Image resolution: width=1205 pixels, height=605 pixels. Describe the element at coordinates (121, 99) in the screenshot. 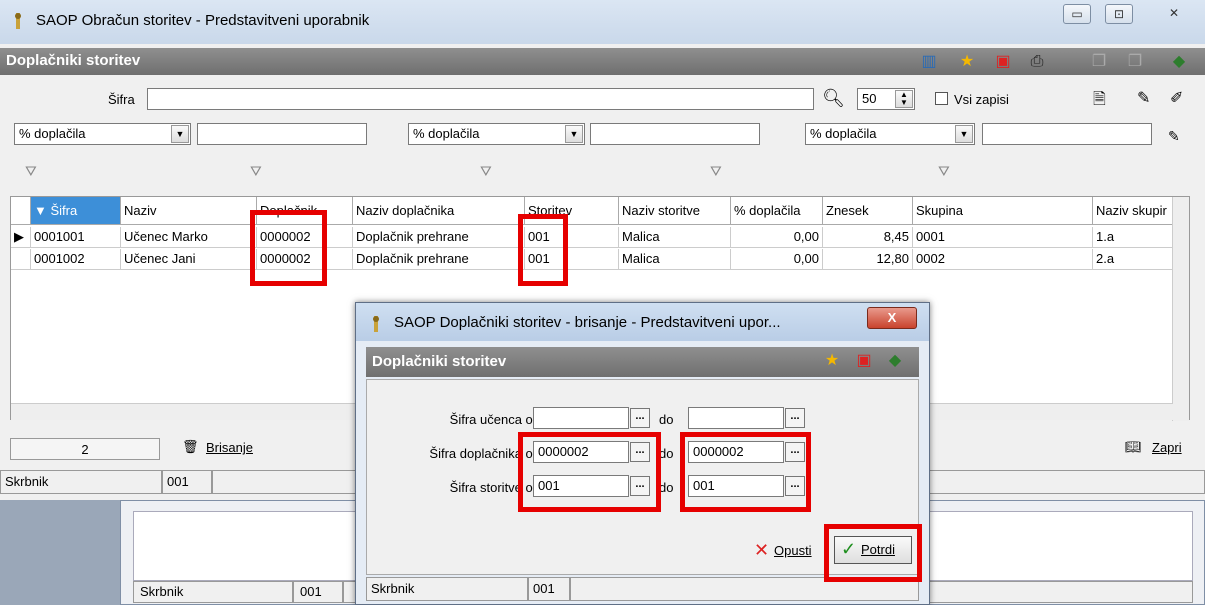

I see `sifra-label: Šifra` at that location.